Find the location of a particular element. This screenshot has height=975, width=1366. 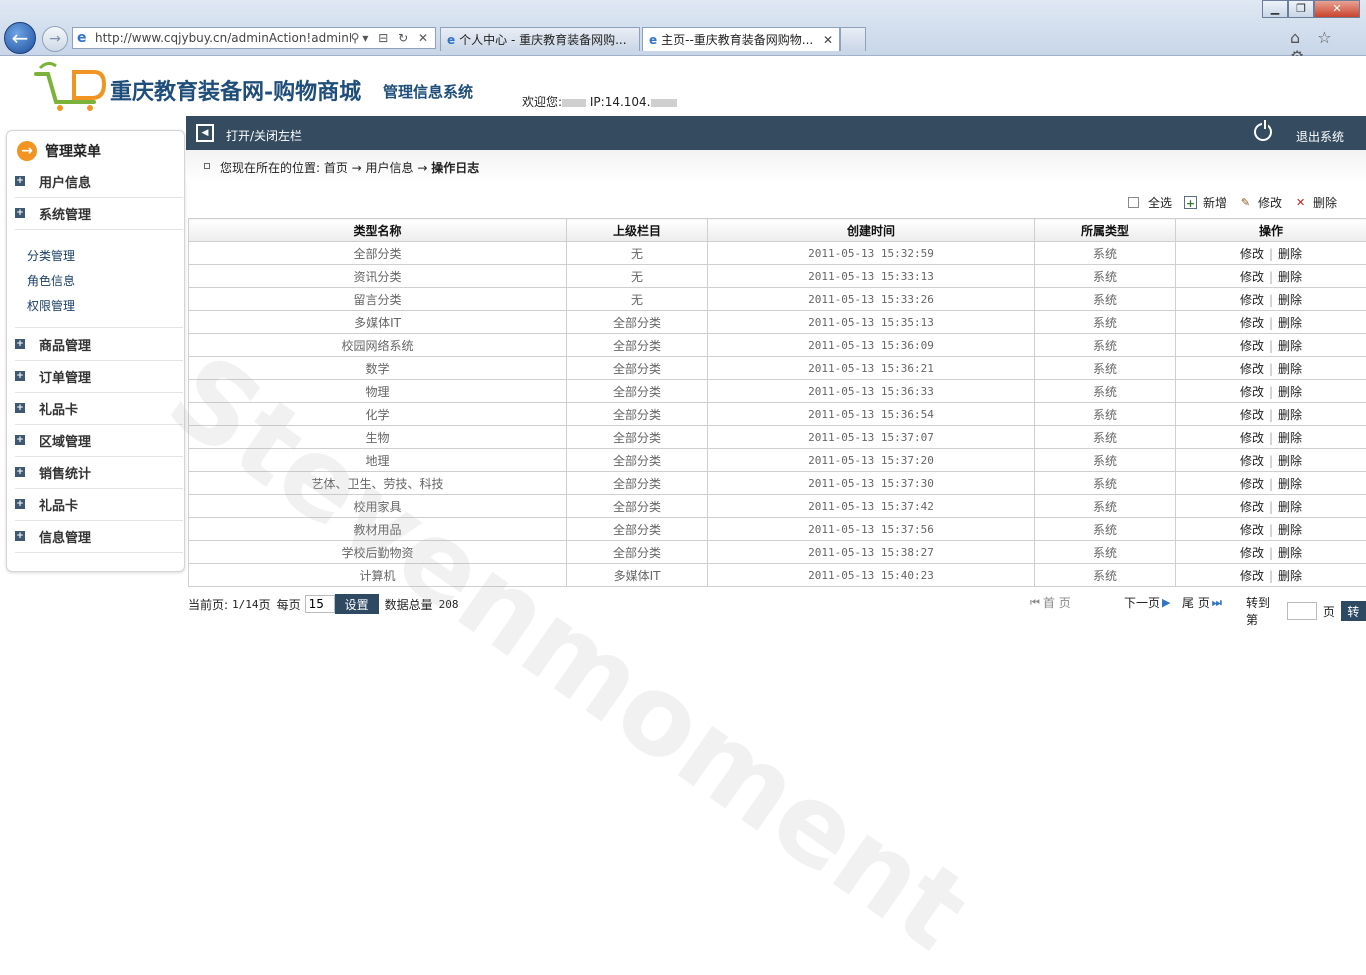

sidebar-item-order-management: + 订单管理 is located at coordinates (96, 376).